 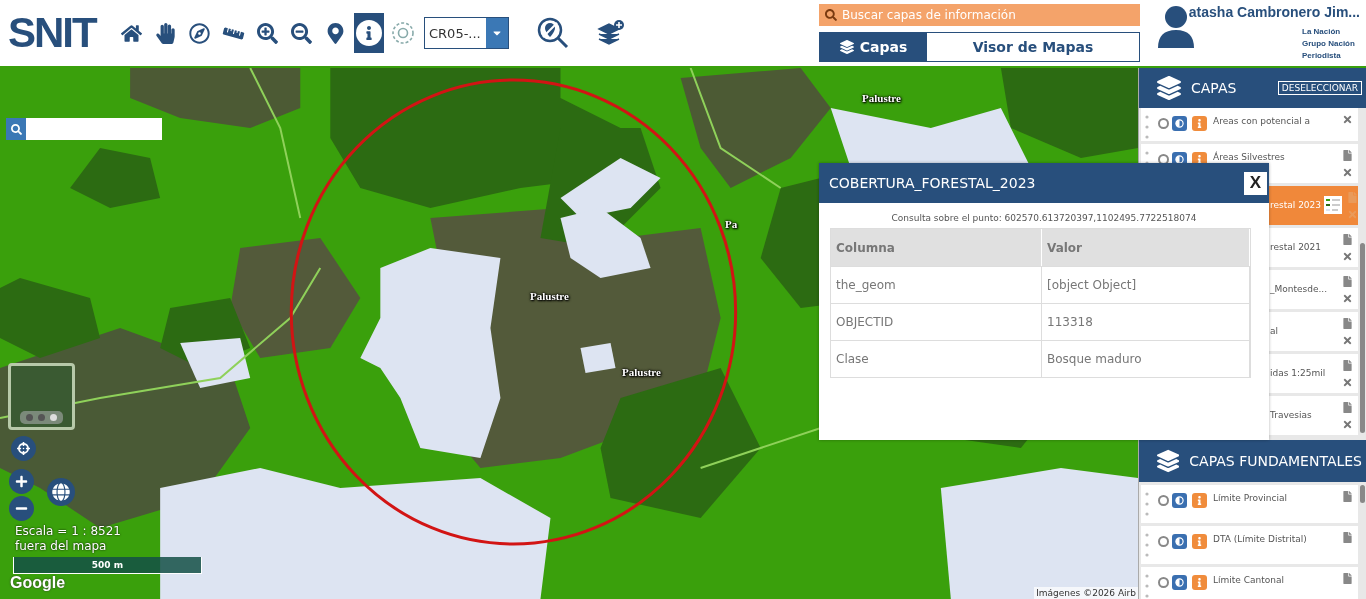 I want to click on table-cell: Bosque maduro, so click(x=1146, y=358).